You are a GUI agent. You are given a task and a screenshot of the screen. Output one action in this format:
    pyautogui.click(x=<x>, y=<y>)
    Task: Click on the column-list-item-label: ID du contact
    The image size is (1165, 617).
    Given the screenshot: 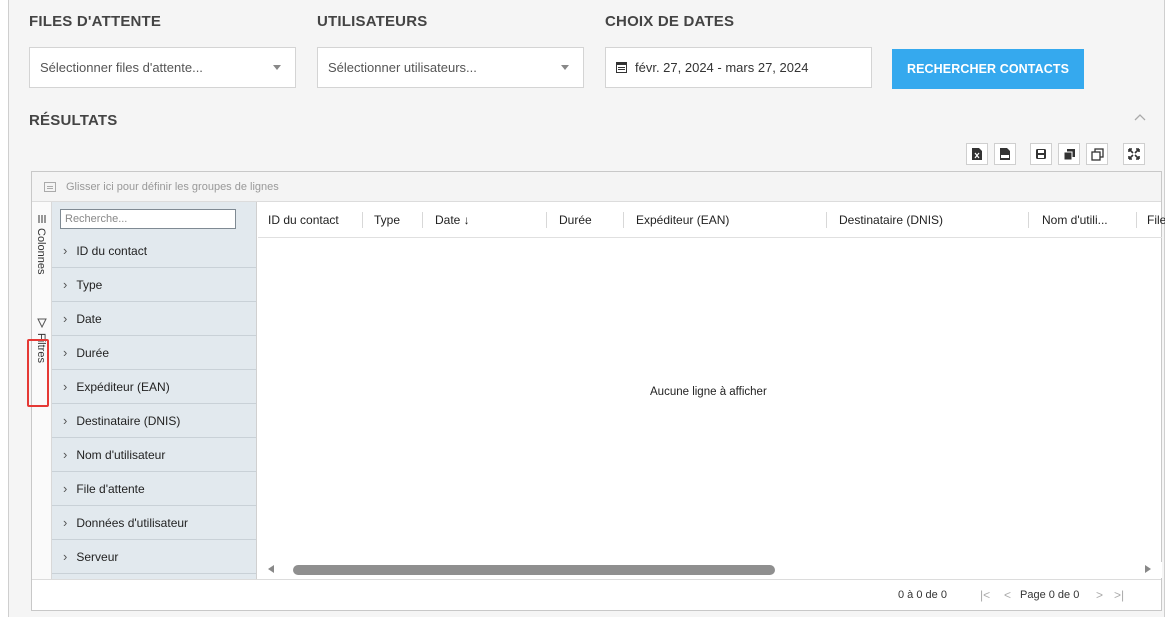 What is the action you would take?
    pyautogui.click(x=112, y=250)
    